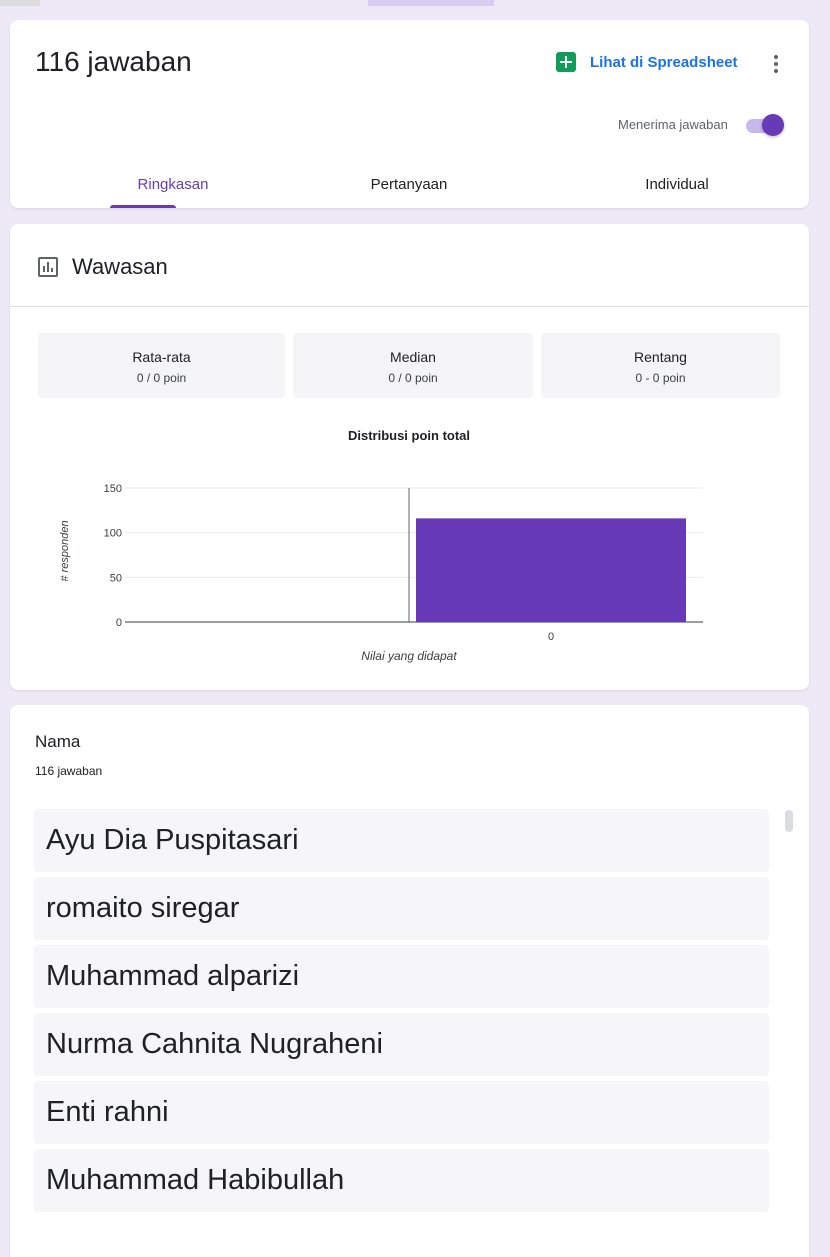 The image size is (830, 1257). Describe the element at coordinates (401, 1044) in the screenshot. I see `answer-item: Nurma Cahnita Nugraheni` at that location.